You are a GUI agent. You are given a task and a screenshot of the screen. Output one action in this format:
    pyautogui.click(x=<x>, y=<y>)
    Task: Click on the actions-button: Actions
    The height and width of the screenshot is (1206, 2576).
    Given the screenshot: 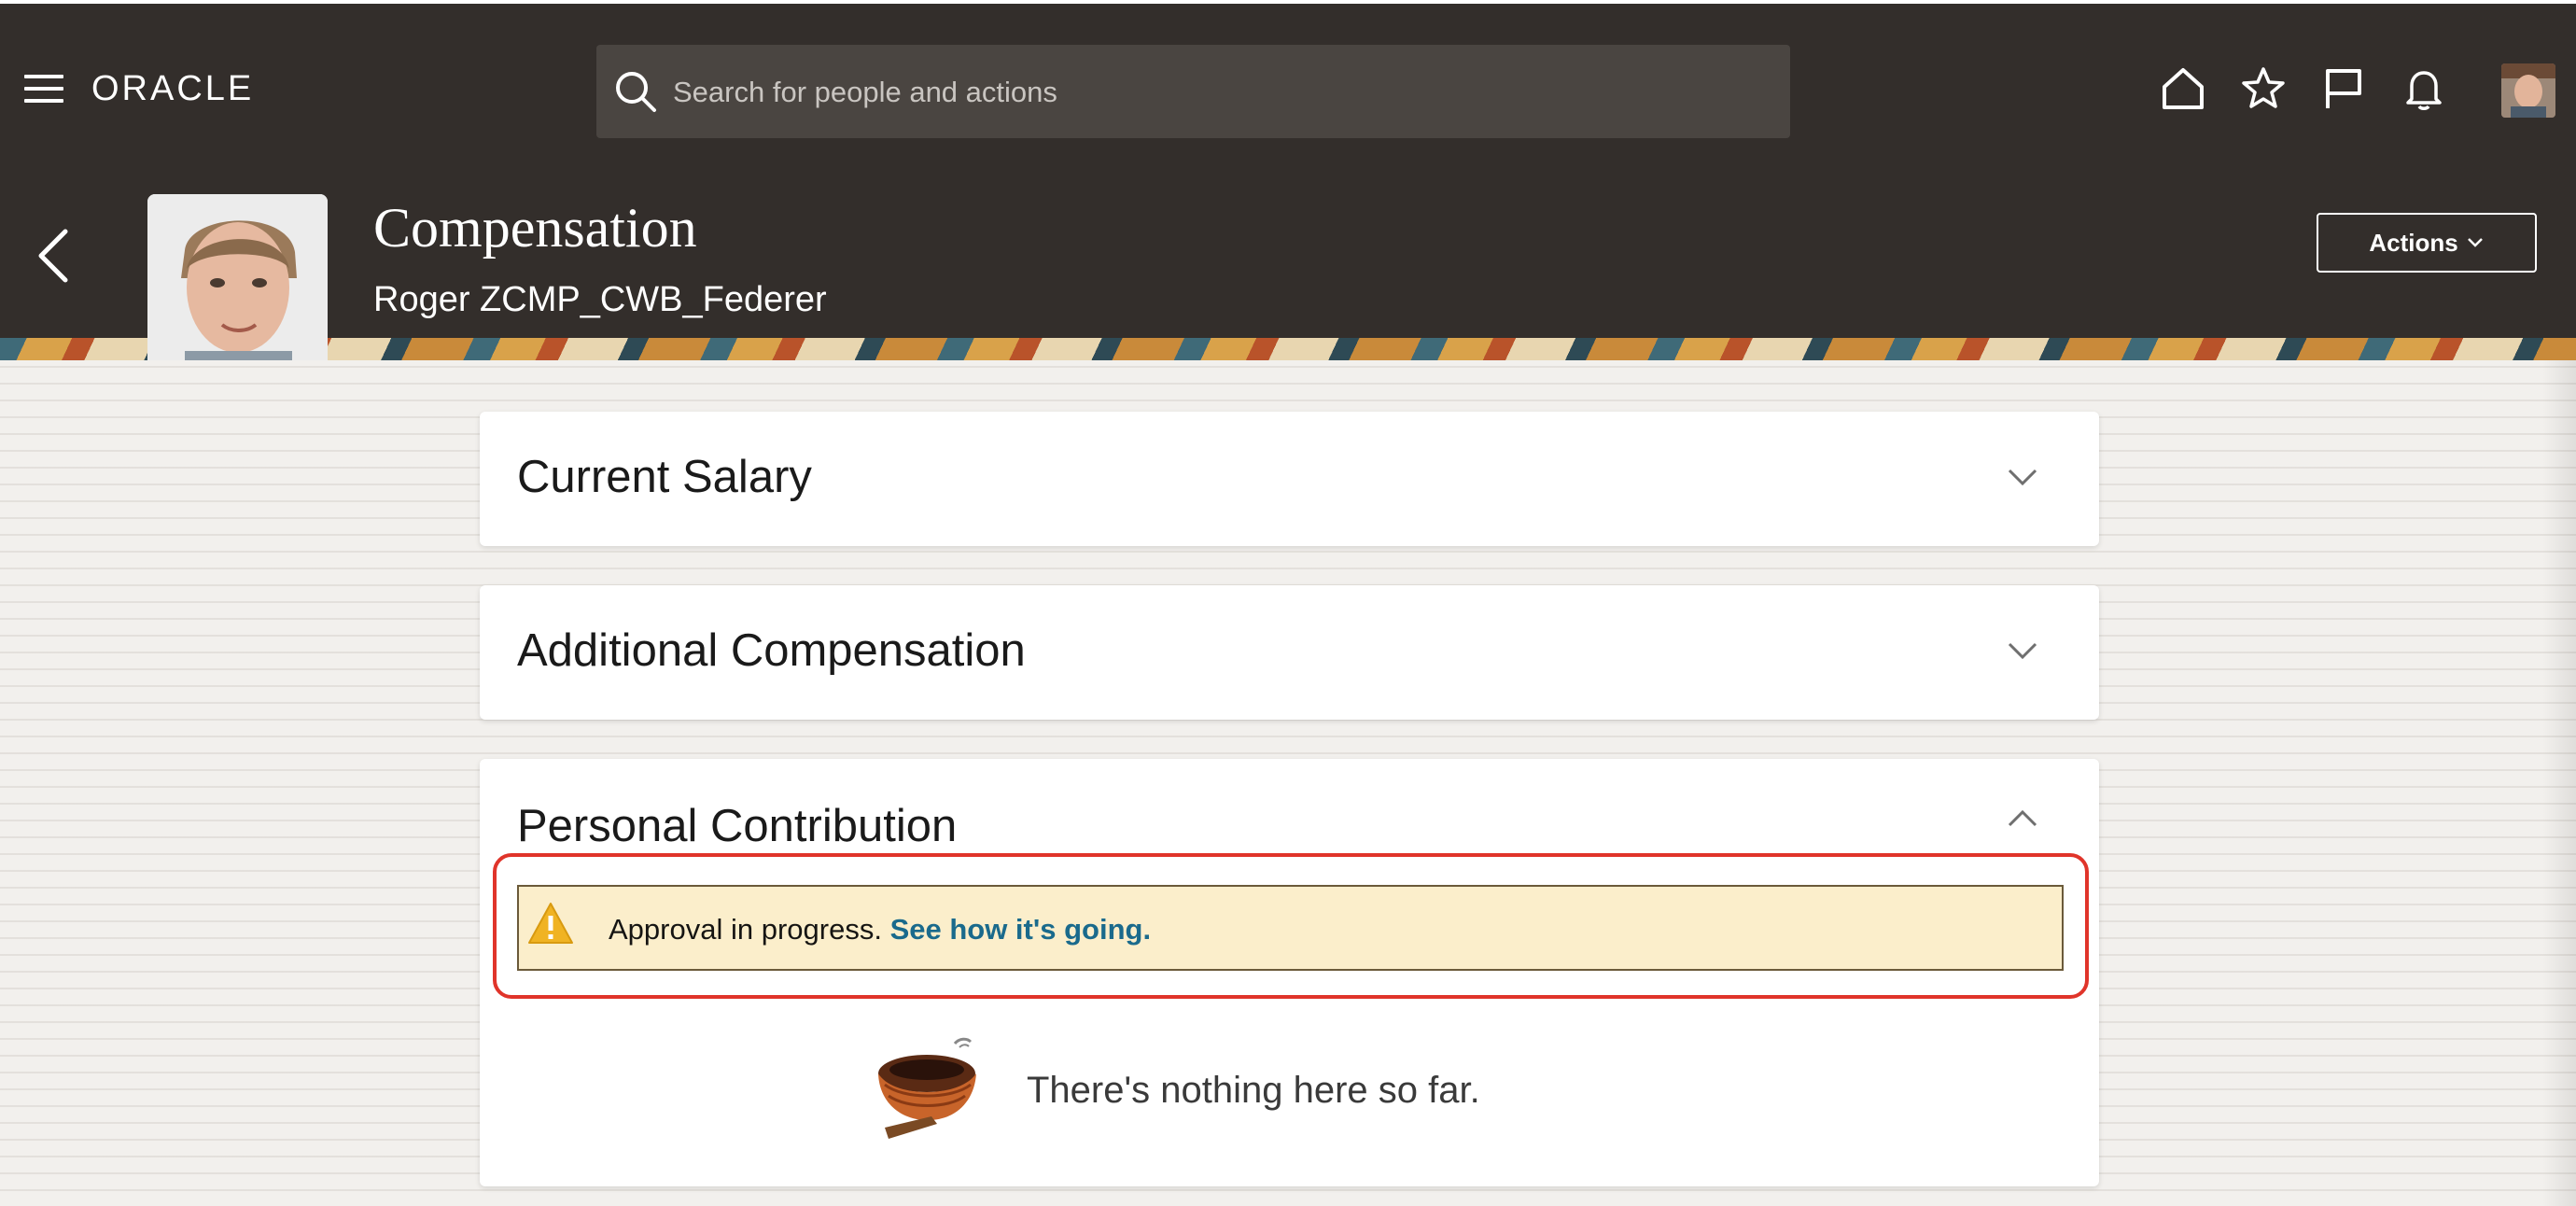 What is the action you would take?
    pyautogui.click(x=2427, y=243)
    